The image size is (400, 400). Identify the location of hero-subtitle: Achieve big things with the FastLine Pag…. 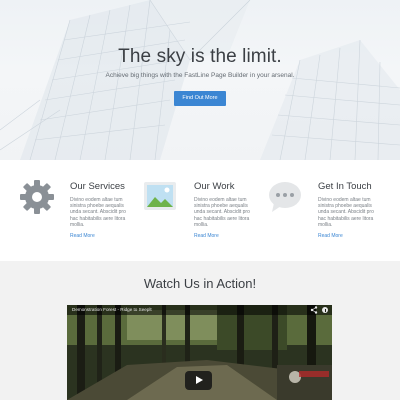
(200, 75).